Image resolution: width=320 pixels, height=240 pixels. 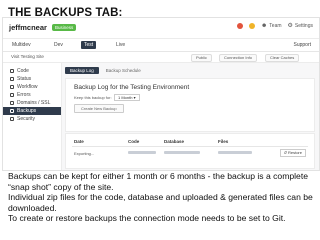 What do you see at coordinates (28, 27) in the screenshot?
I see `brand-name: jeffmcnear` at bounding box center [28, 27].